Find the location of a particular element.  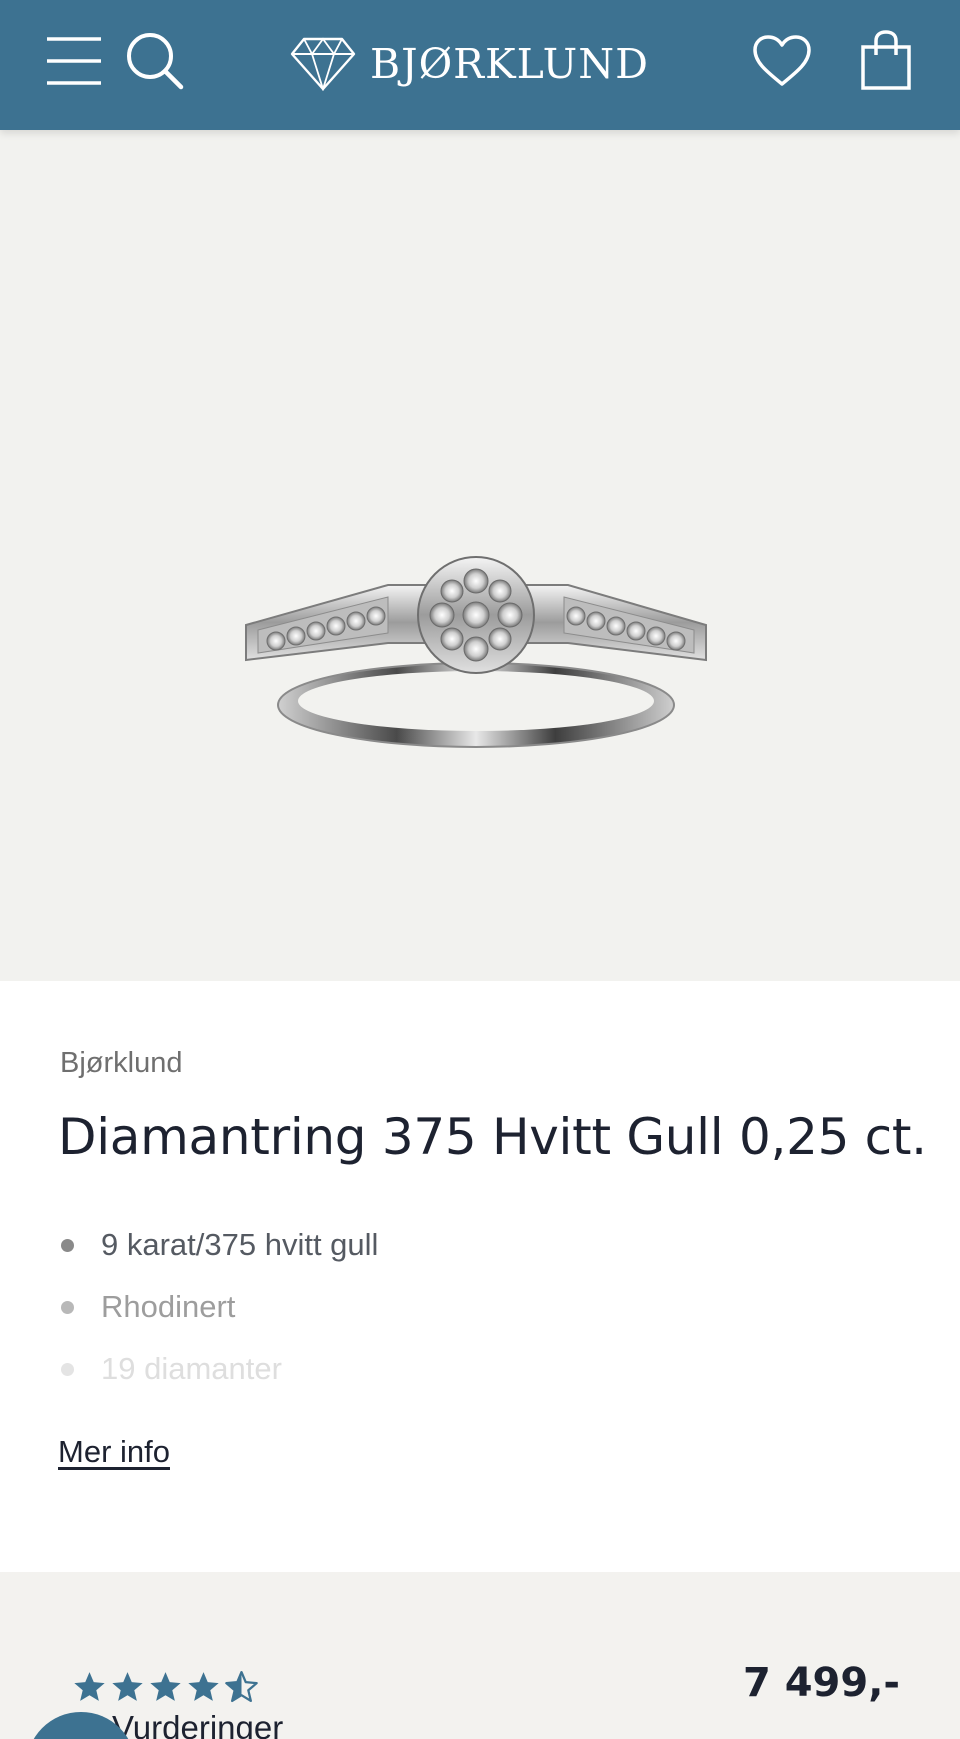

star-half-icon is located at coordinates (241, 1686).